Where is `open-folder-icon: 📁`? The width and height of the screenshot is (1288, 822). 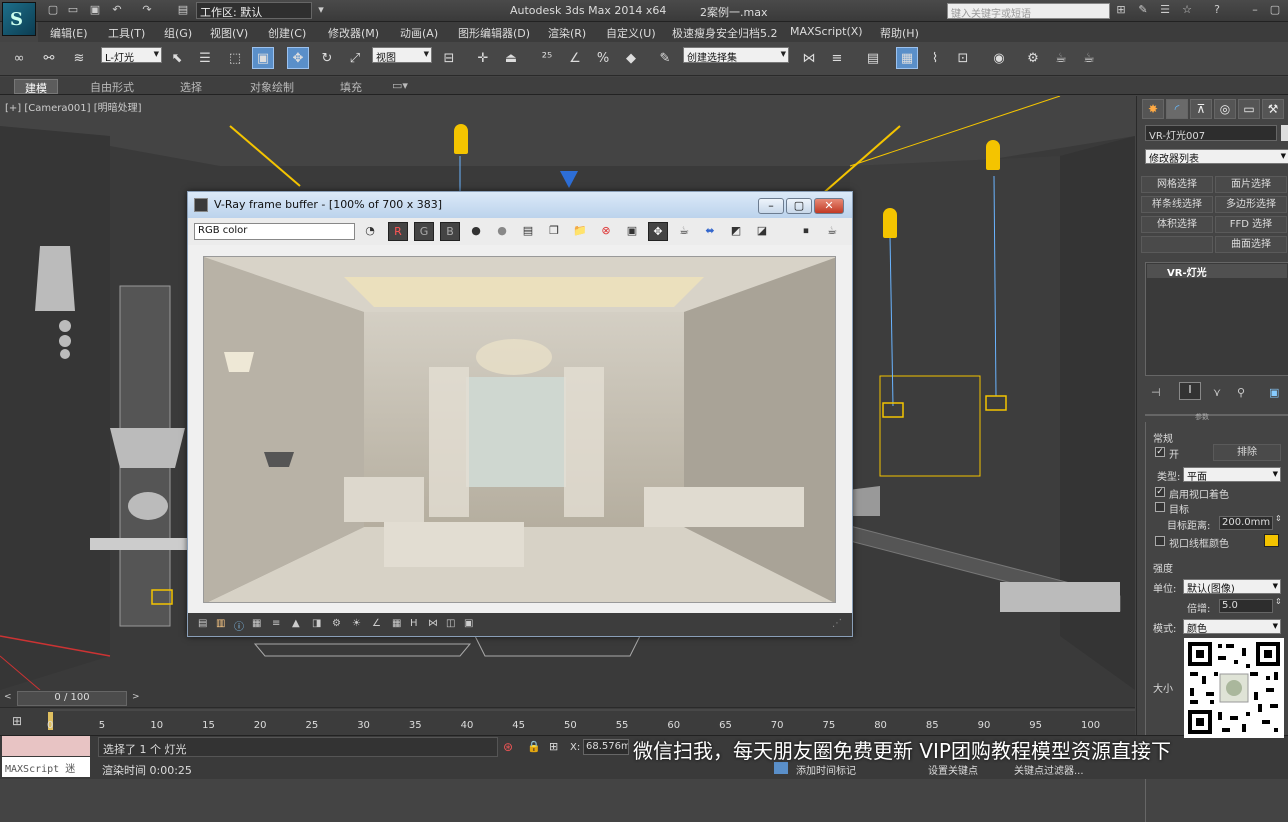 open-folder-icon: 📁 is located at coordinates (580, 231).